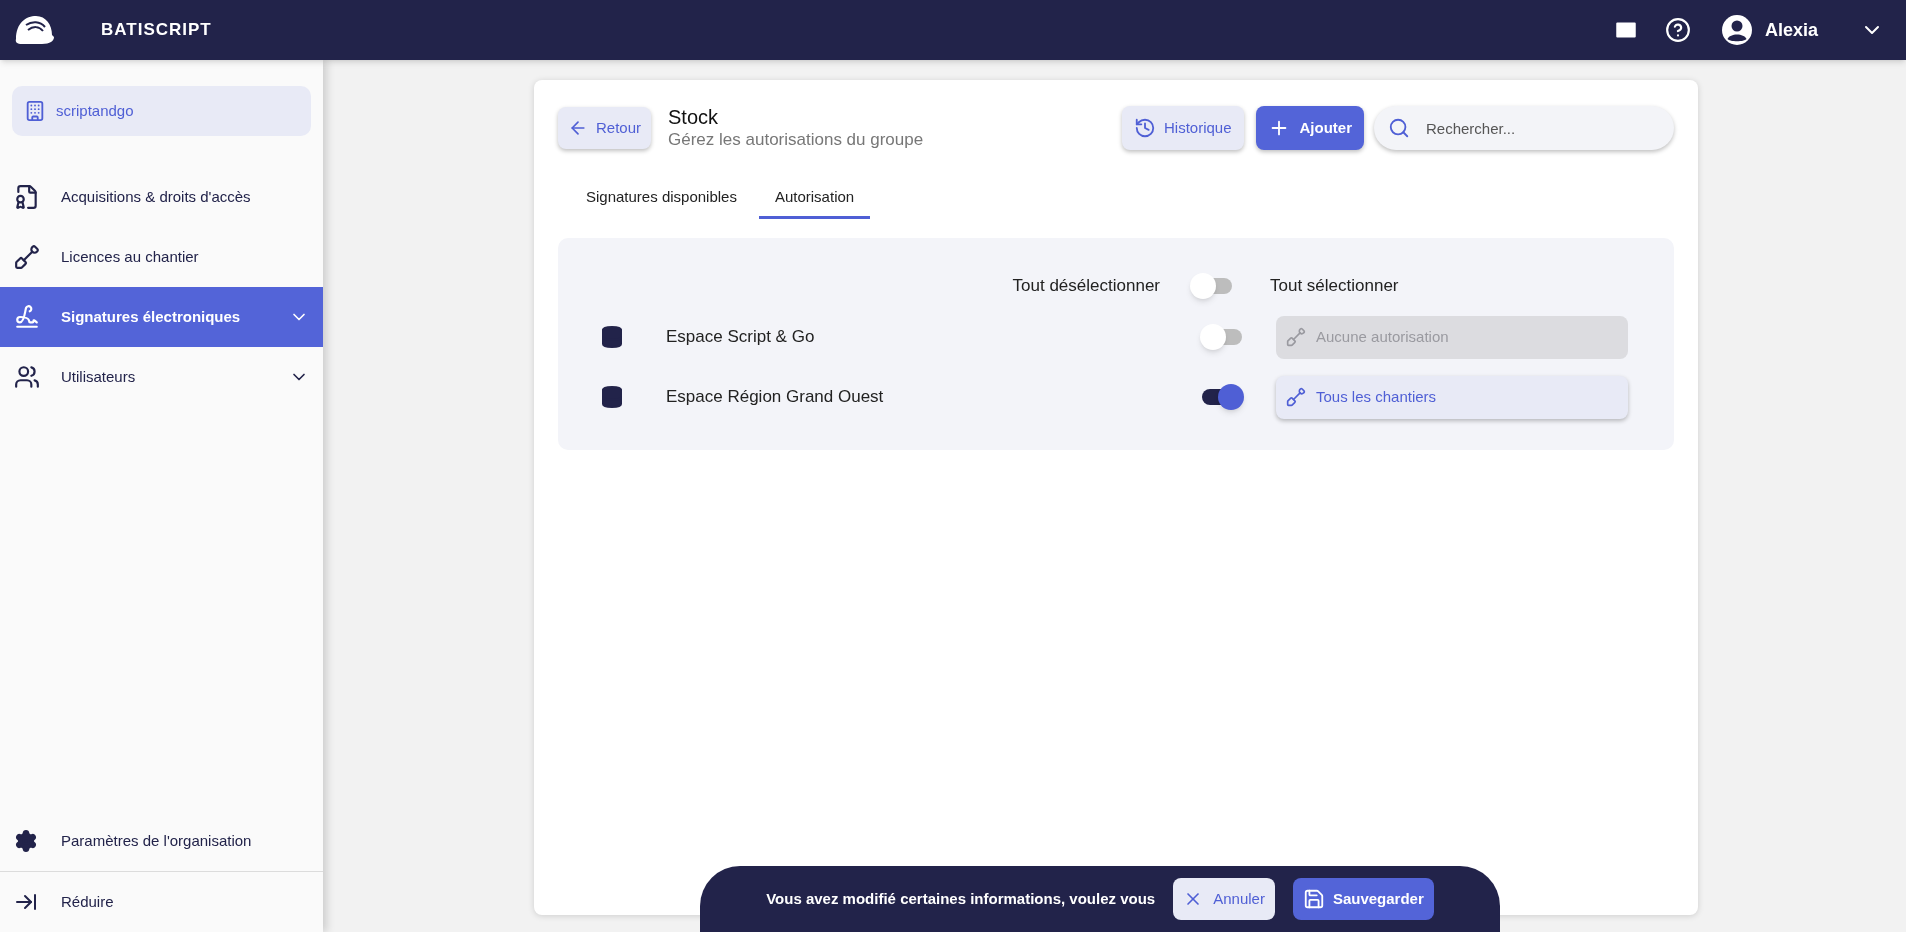 The image size is (1906, 932). Describe the element at coordinates (1182, 128) in the screenshot. I see `history-button: Historique` at that location.